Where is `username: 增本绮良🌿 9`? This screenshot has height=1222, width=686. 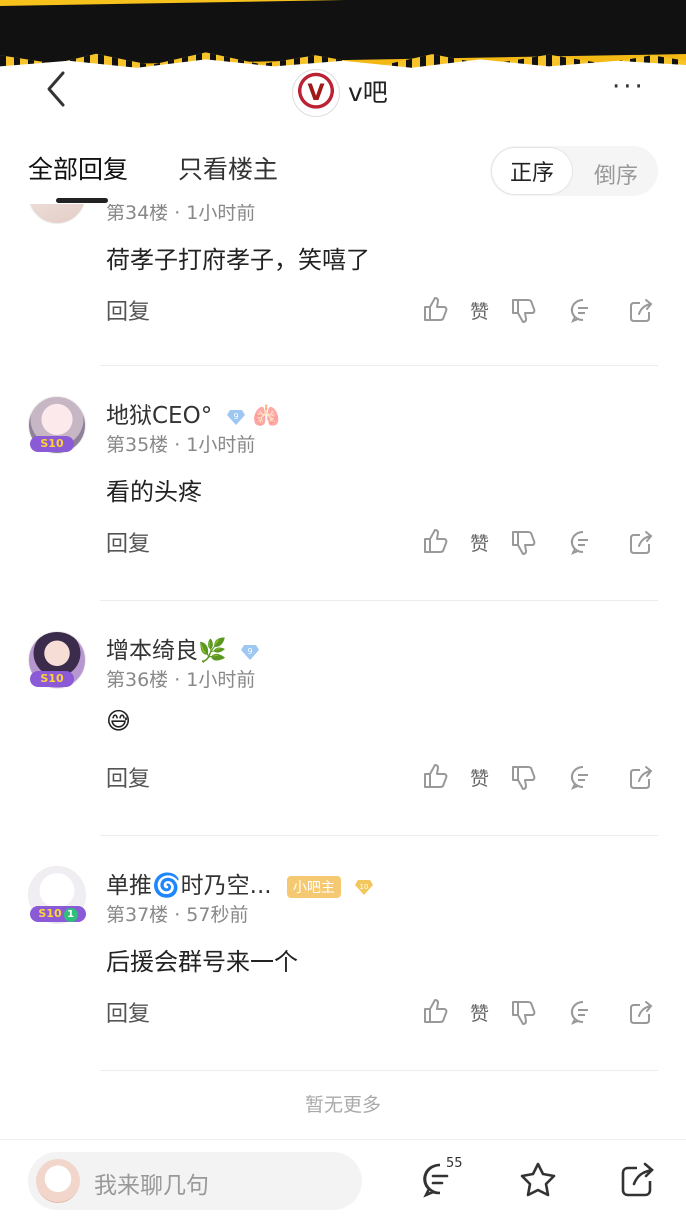
username: 增本绮良🌿 9 is located at coordinates (183, 648).